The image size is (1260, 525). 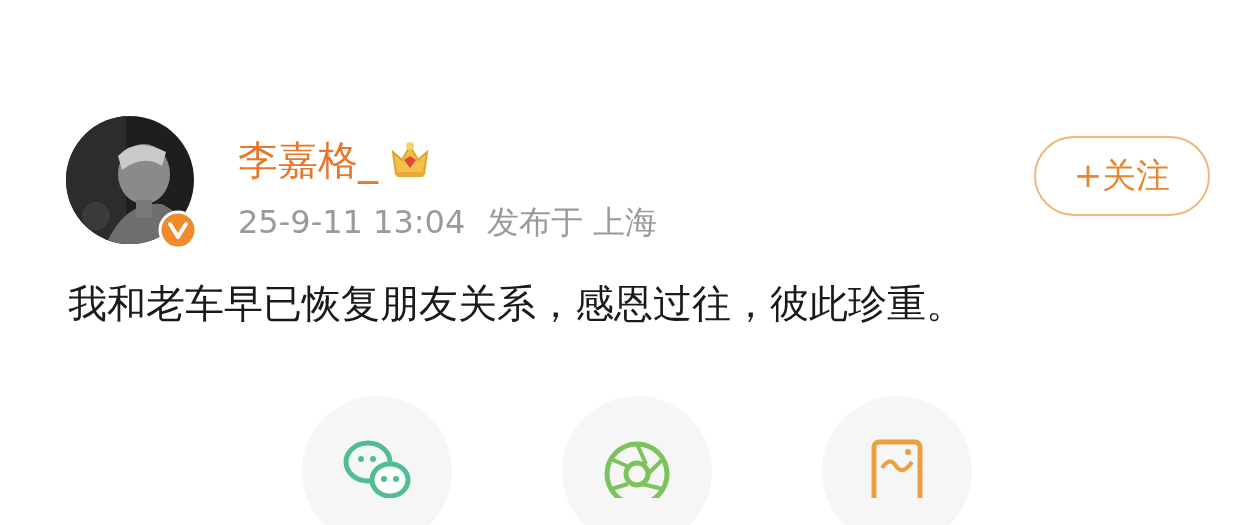 I want to click on follow-button: +关注, so click(x=1122, y=176).